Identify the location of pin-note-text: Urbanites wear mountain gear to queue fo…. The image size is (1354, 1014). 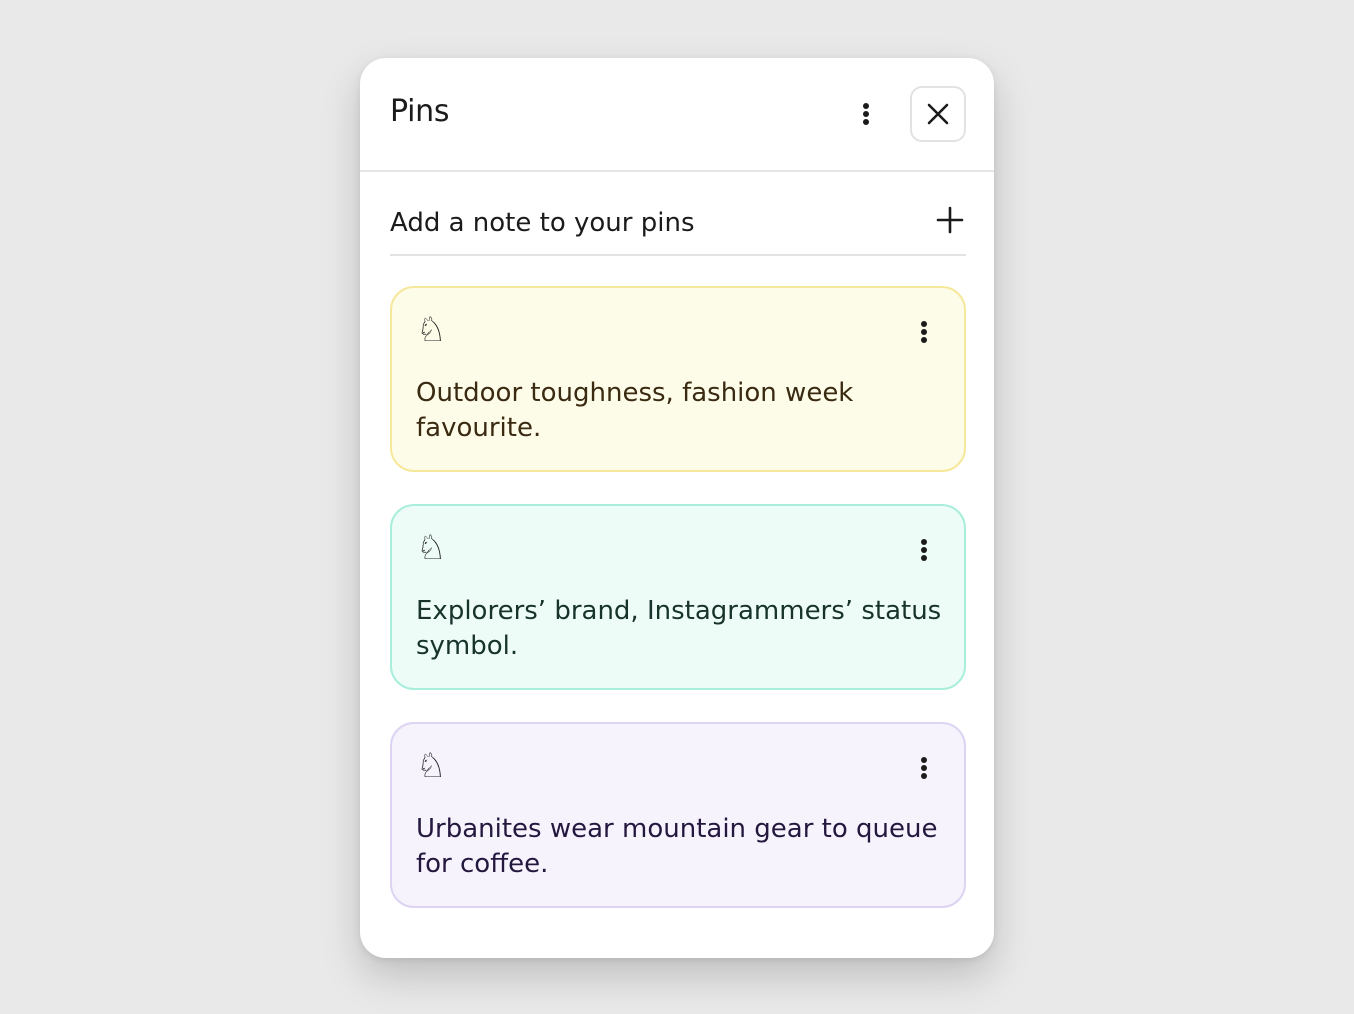
(677, 846).